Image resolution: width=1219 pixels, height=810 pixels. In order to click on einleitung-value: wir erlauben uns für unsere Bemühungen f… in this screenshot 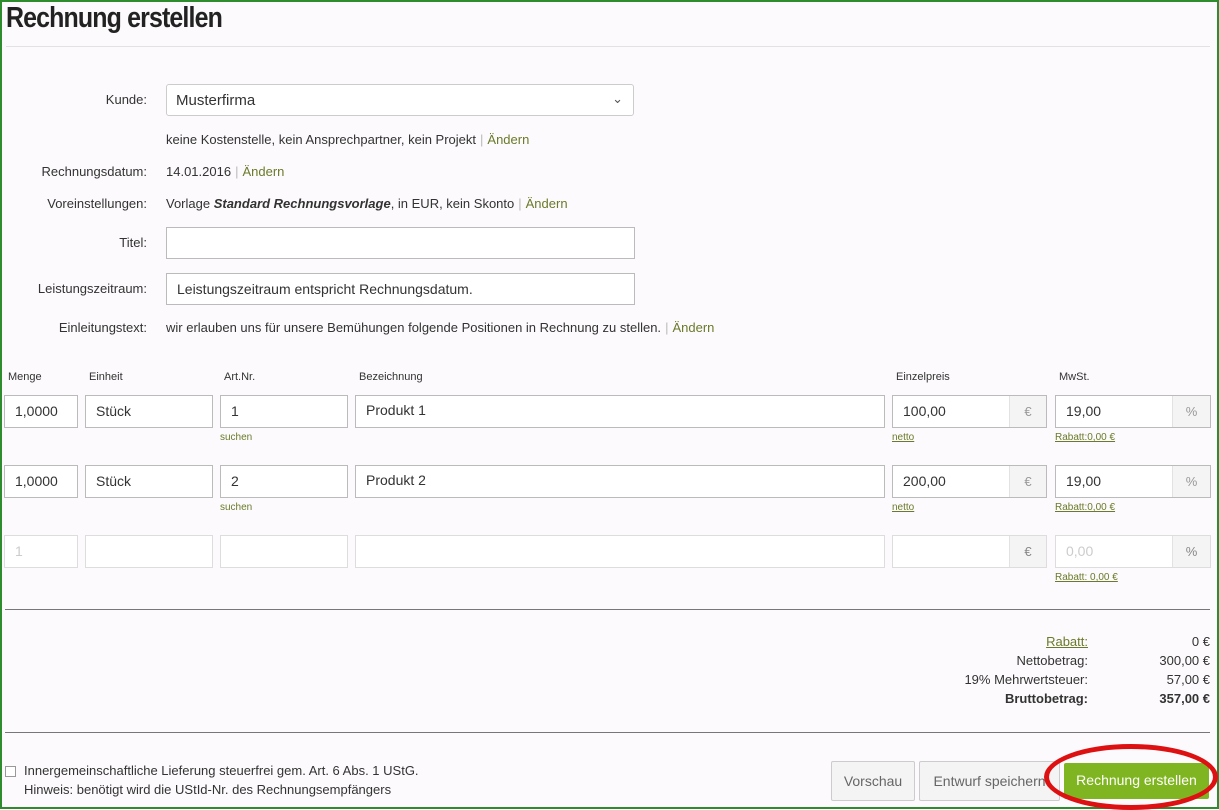, I will do `click(414, 327)`.